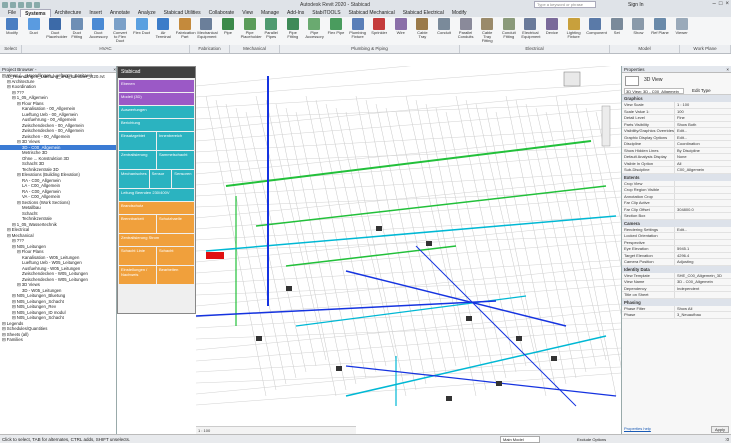 The height and width of the screenshot is (444, 731). Describe the element at coordinates (552, 26) in the screenshot. I see `device-button: Device` at that location.